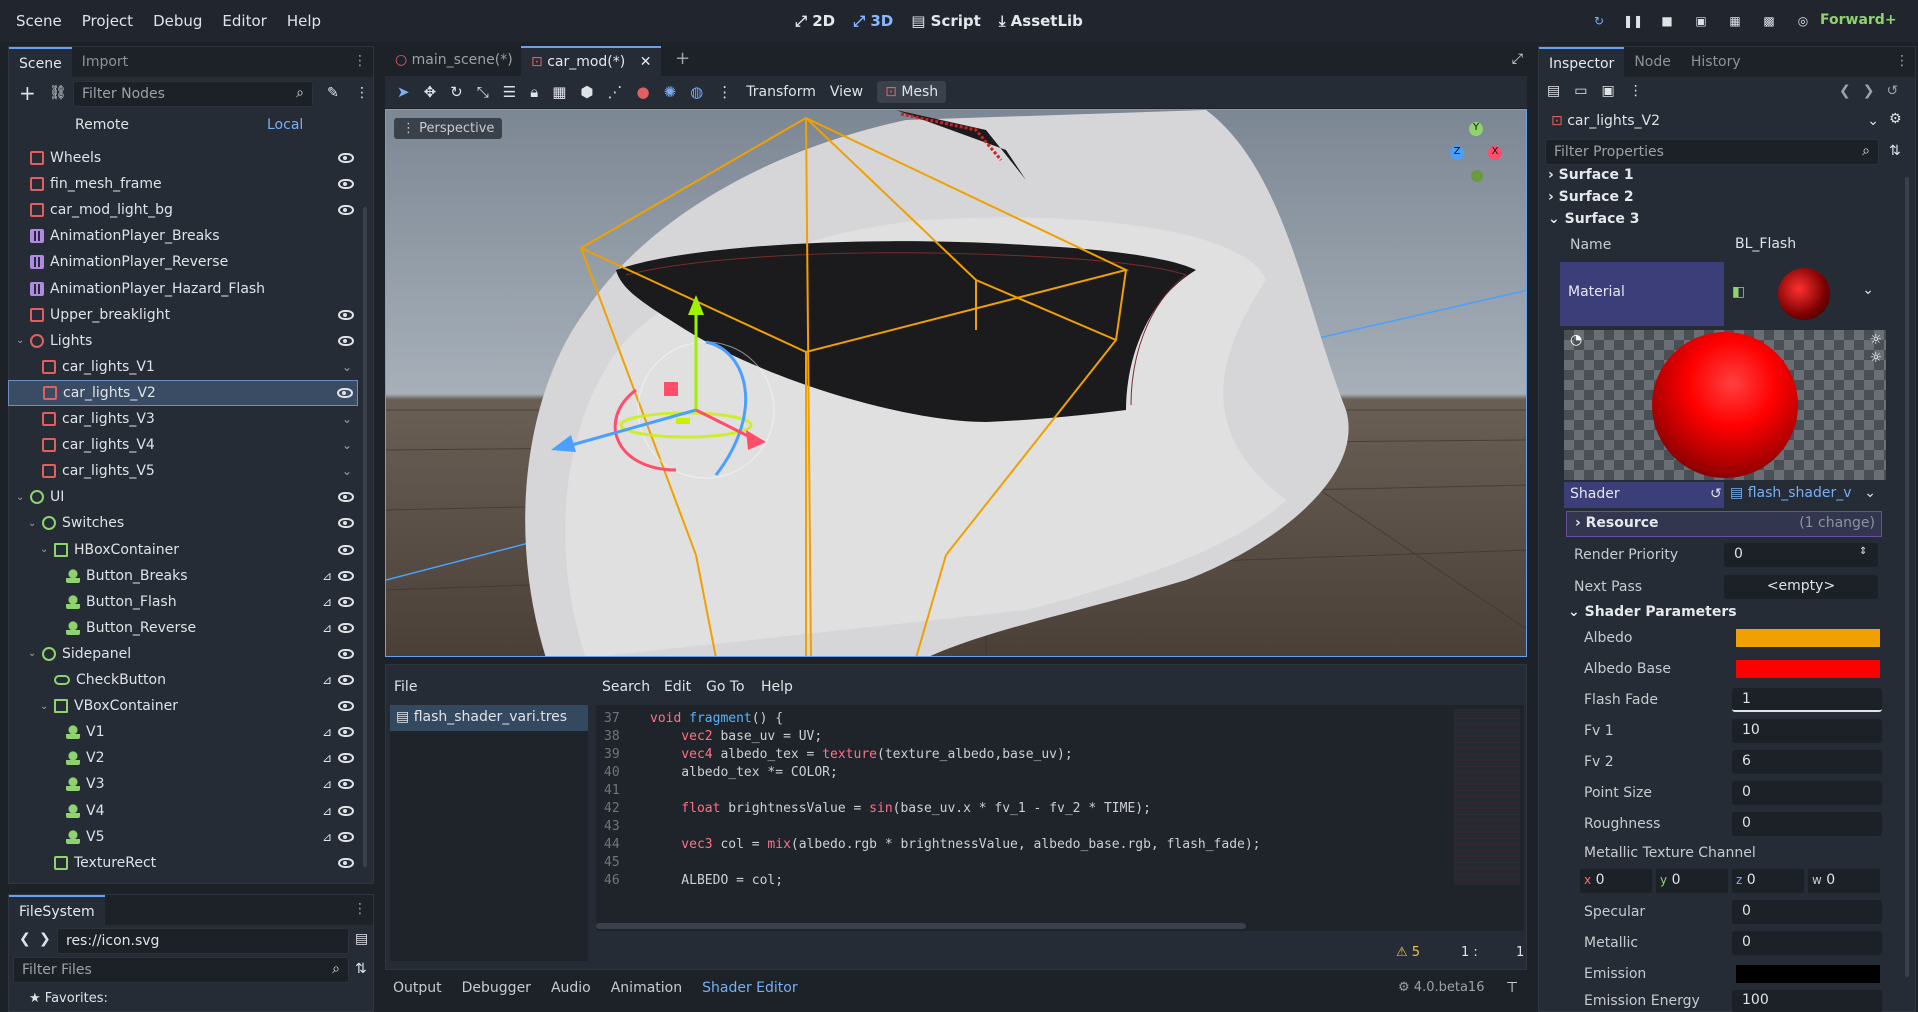 The image size is (1918, 1012). What do you see at coordinates (1716, 494) in the screenshot?
I see `revert-icon: ↺` at bounding box center [1716, 494].